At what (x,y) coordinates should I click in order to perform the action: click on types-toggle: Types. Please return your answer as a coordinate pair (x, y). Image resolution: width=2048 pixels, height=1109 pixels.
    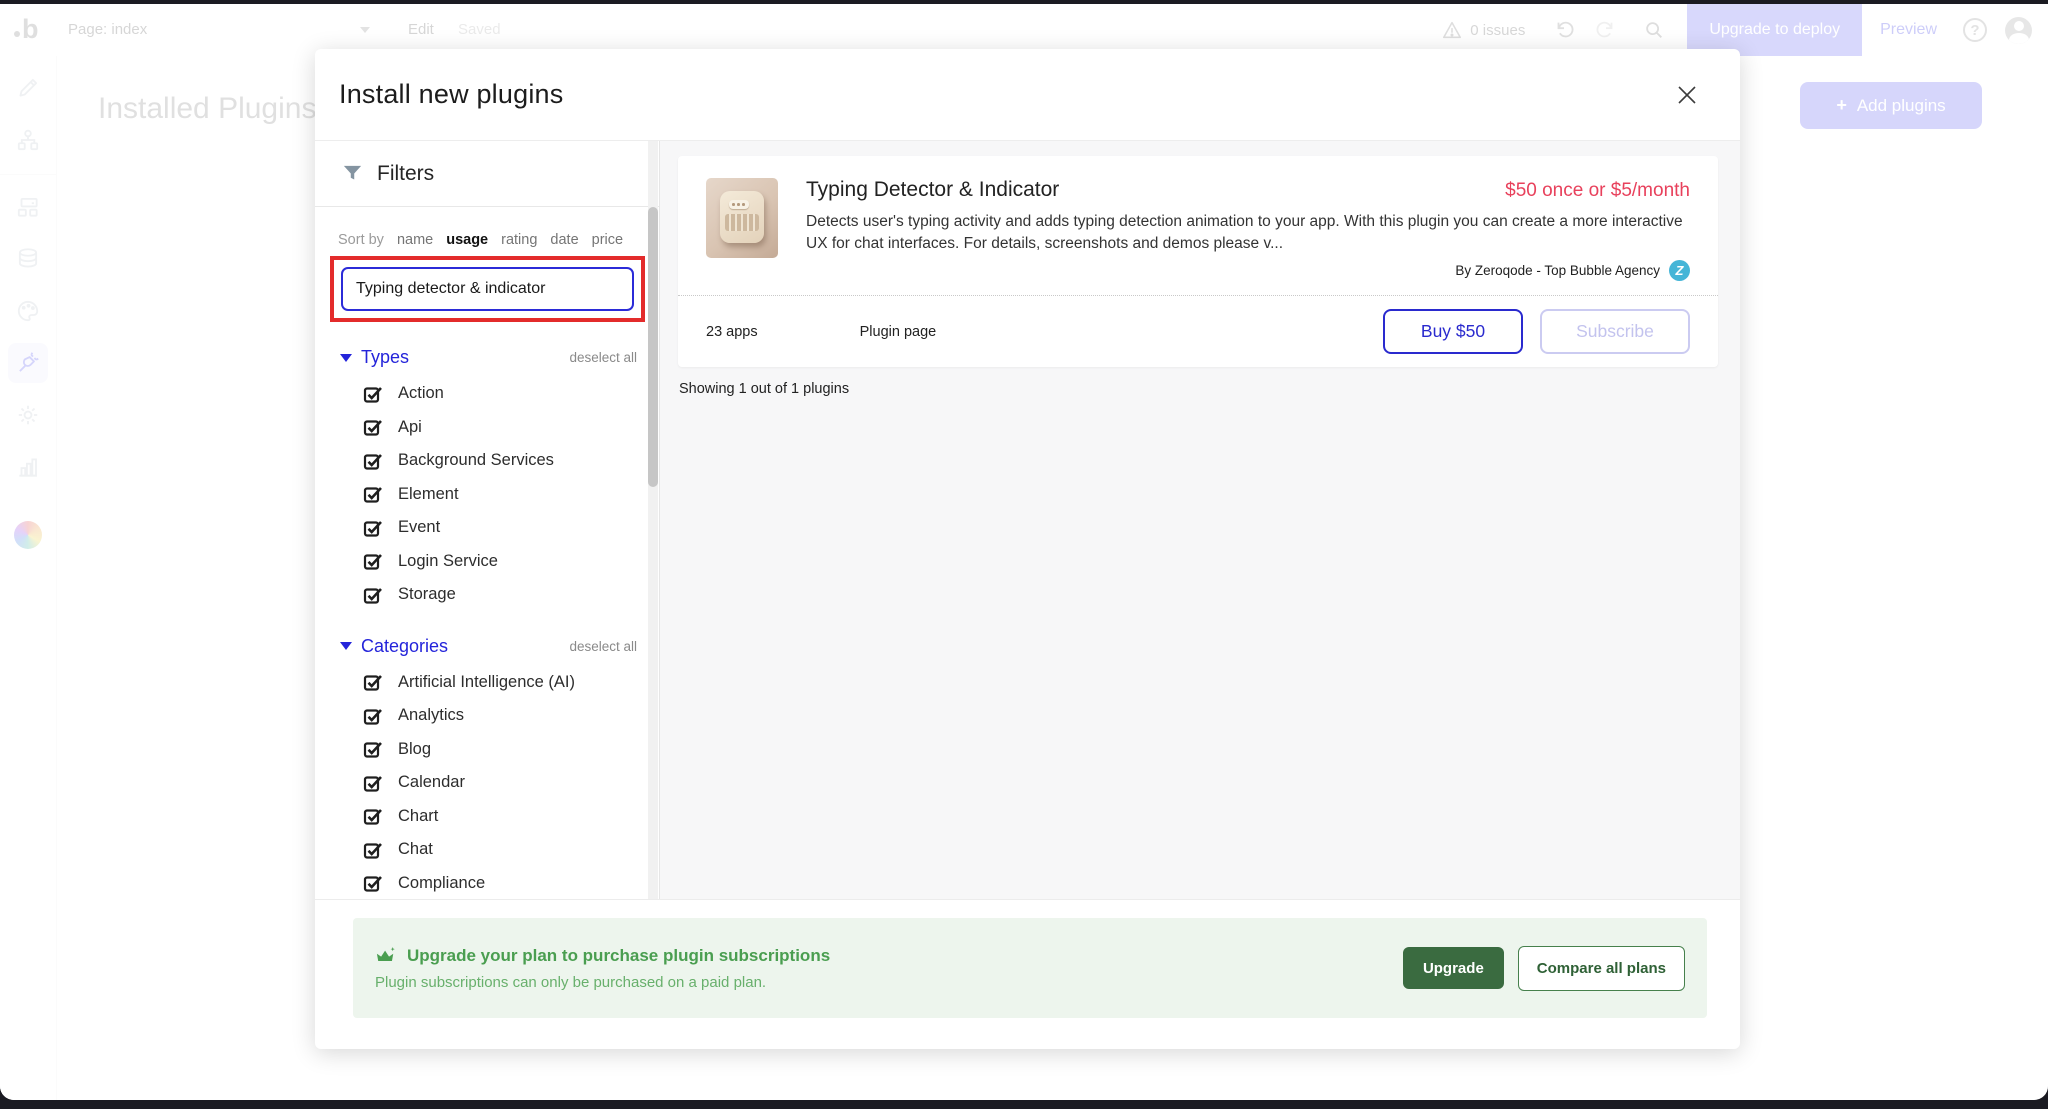
    Looking at the image, I should click on (374, 357).